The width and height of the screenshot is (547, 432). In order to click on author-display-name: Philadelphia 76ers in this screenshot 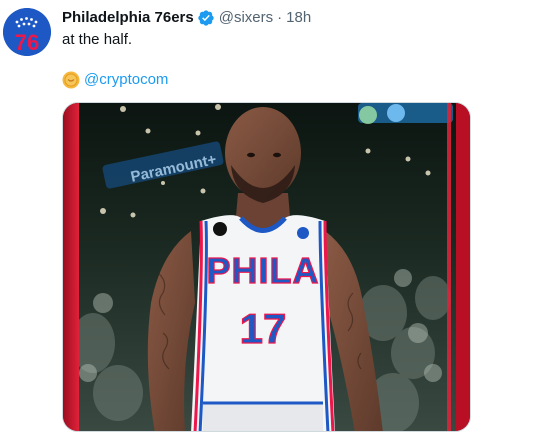, I will do `click(128, 18)`.